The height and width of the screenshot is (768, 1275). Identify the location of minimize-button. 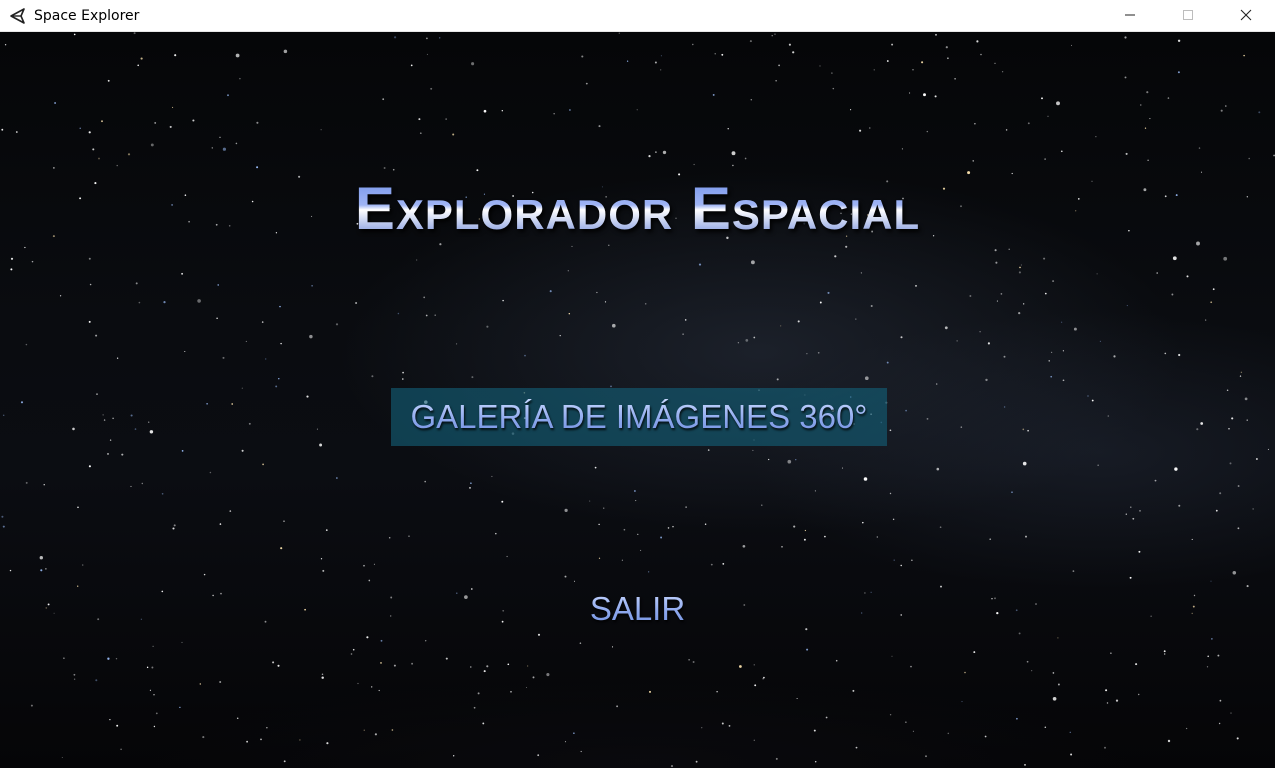
(1130, 15).